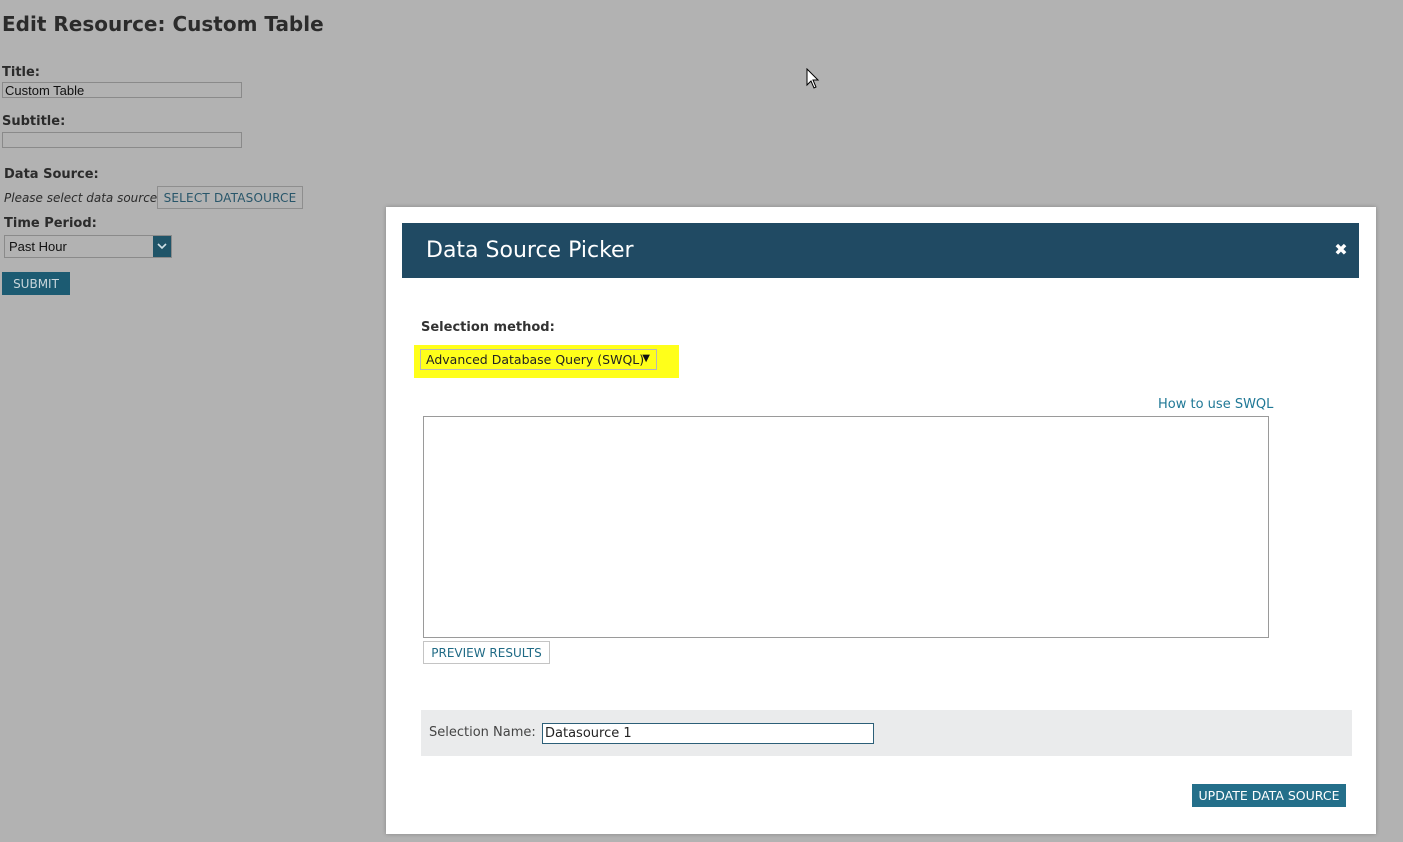  I want to click on preview-results-button: PREVIEW RESULTS, so click(486, 652).